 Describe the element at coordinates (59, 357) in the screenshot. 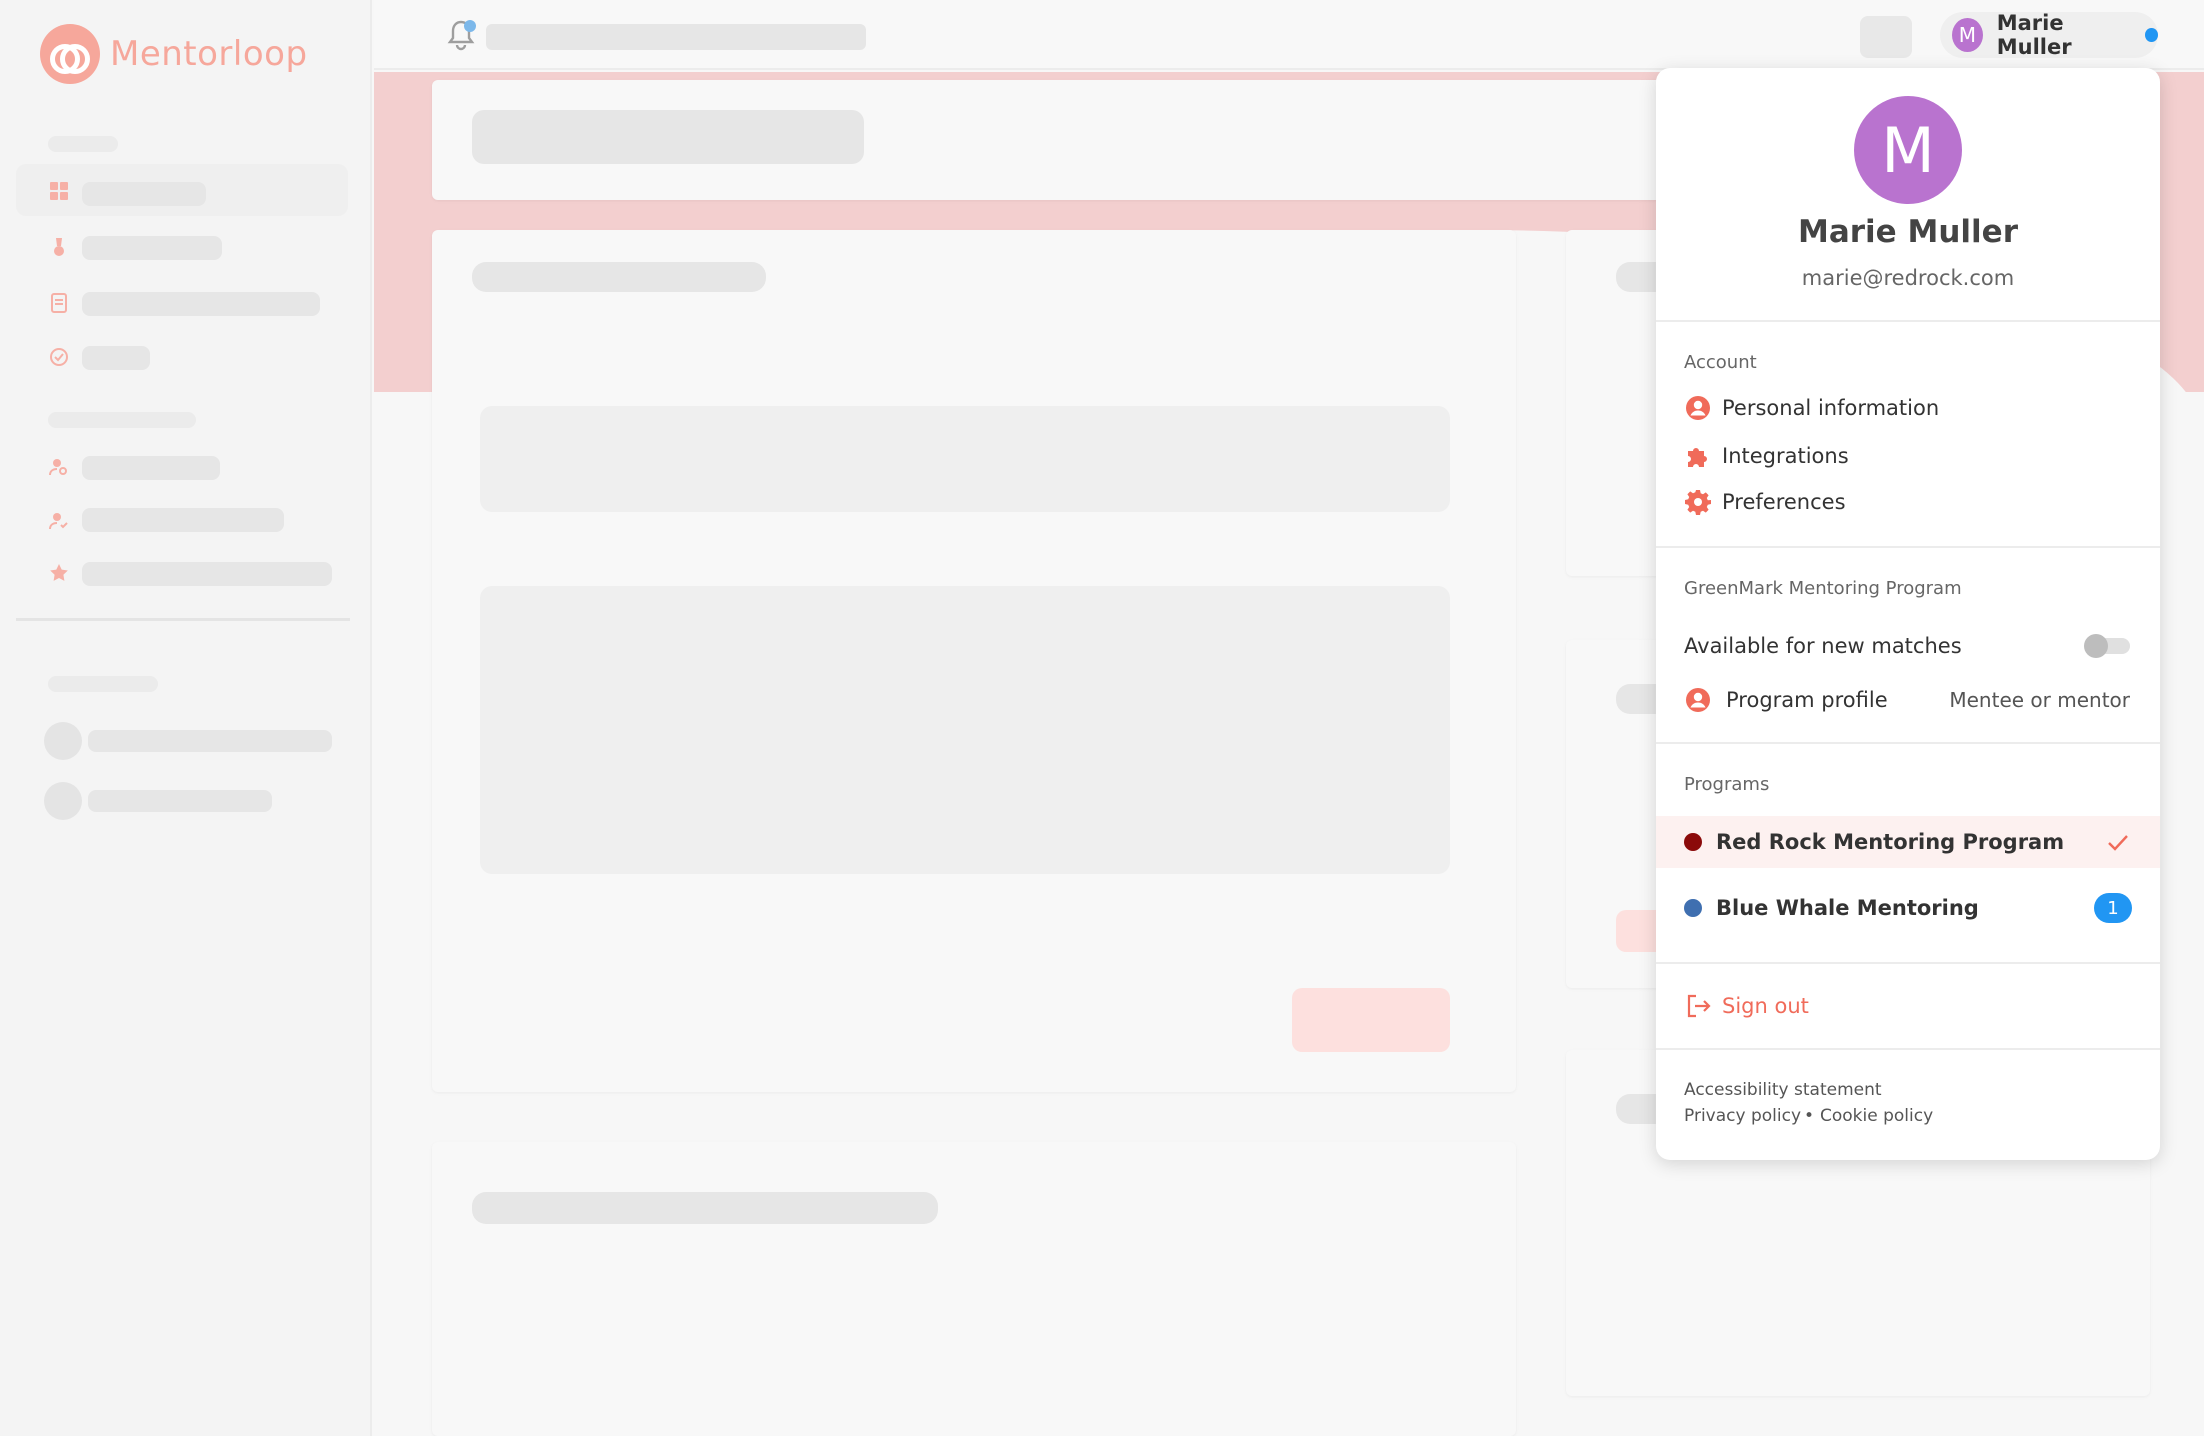

I see `check-circle-icon` at that location.